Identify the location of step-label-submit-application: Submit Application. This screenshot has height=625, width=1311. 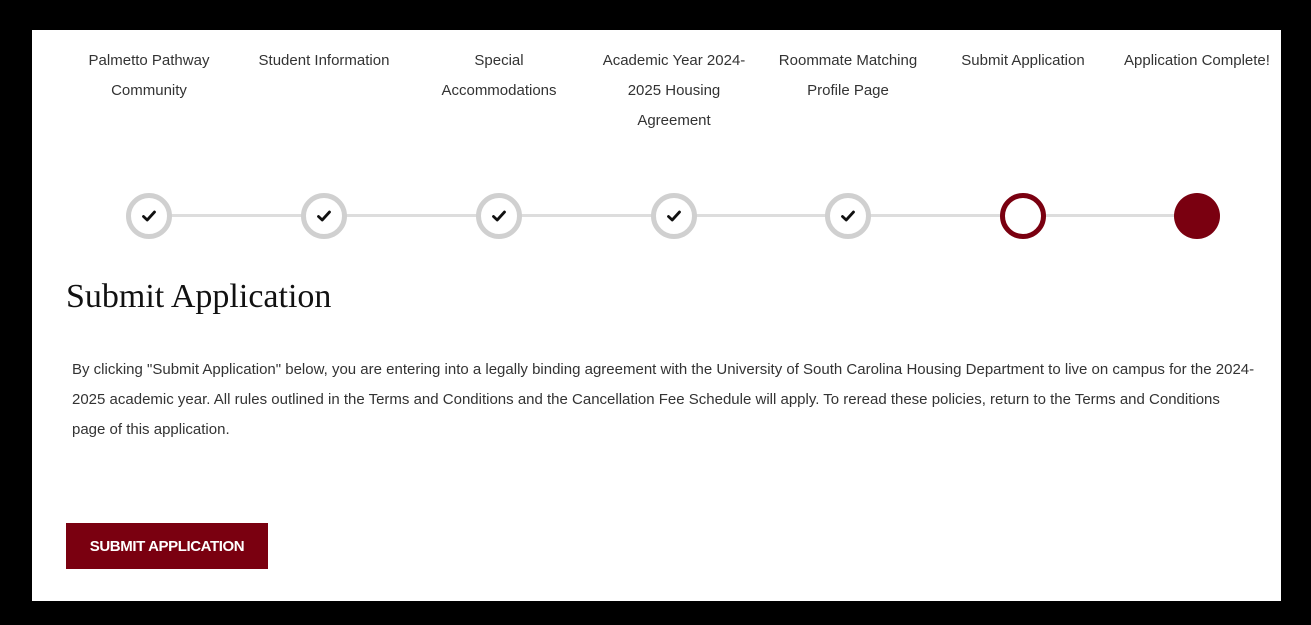
(1023, 61).